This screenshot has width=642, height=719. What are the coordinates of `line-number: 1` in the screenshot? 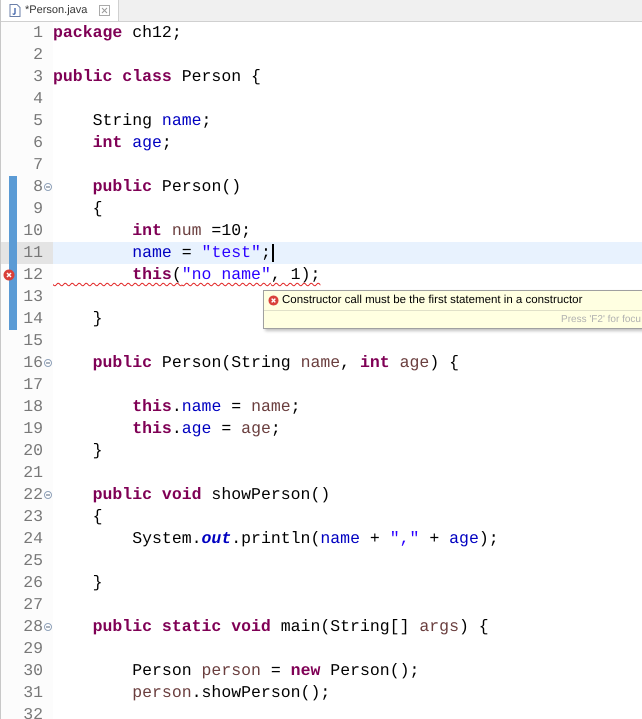 It's located at (38, 33).